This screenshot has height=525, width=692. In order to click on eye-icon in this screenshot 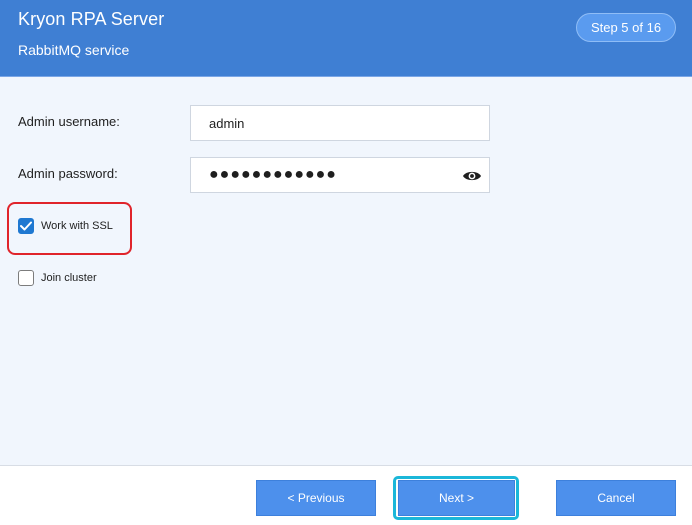, I will do `click(472, 176)`.